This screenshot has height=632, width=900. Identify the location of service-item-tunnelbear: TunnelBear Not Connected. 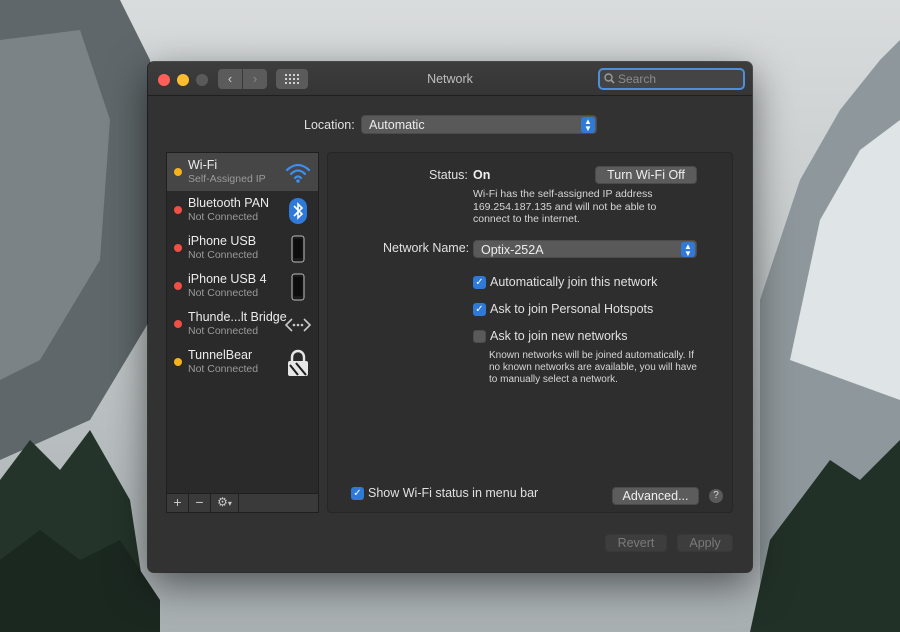
(242, 362).